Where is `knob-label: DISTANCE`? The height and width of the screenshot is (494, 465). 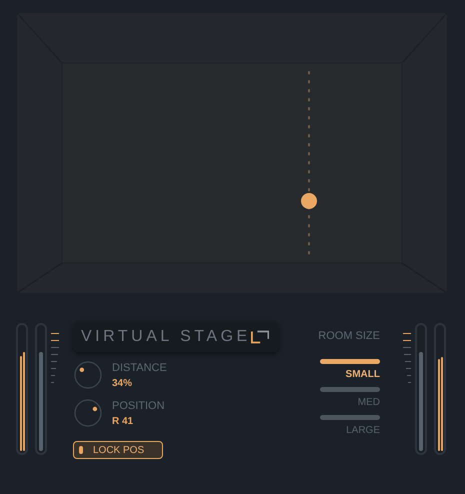 knob-label: DISTANCE is located at coordinates (139, 368).